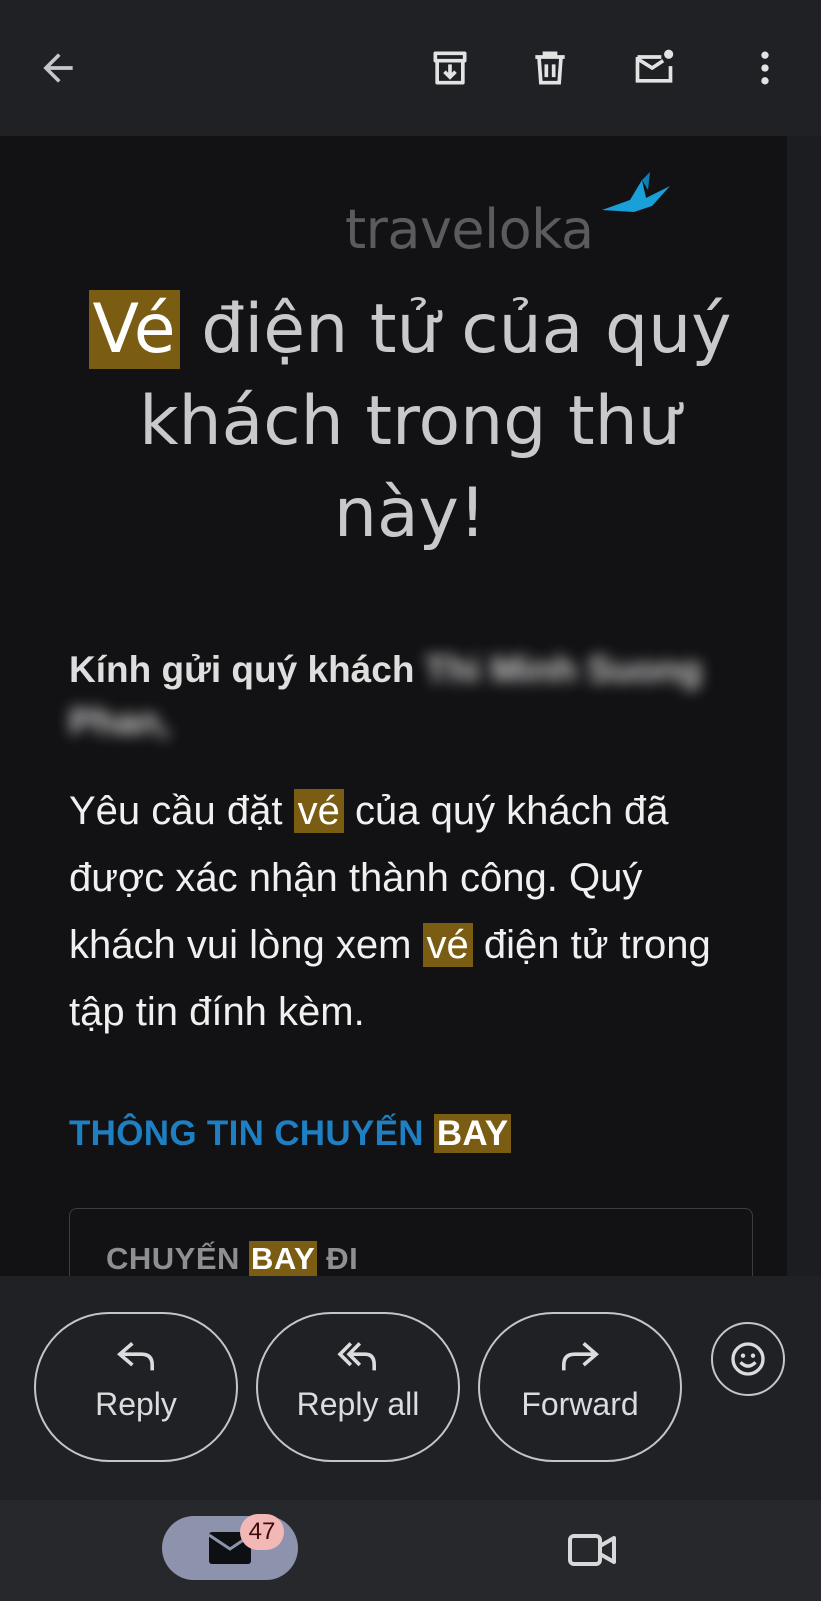  What do you see at coordinates (389, 696) in the screenshot?
I see `greeting: Kính gửi quý khách Thi Minh Suong Phan,` at bounding box center [389, 696].